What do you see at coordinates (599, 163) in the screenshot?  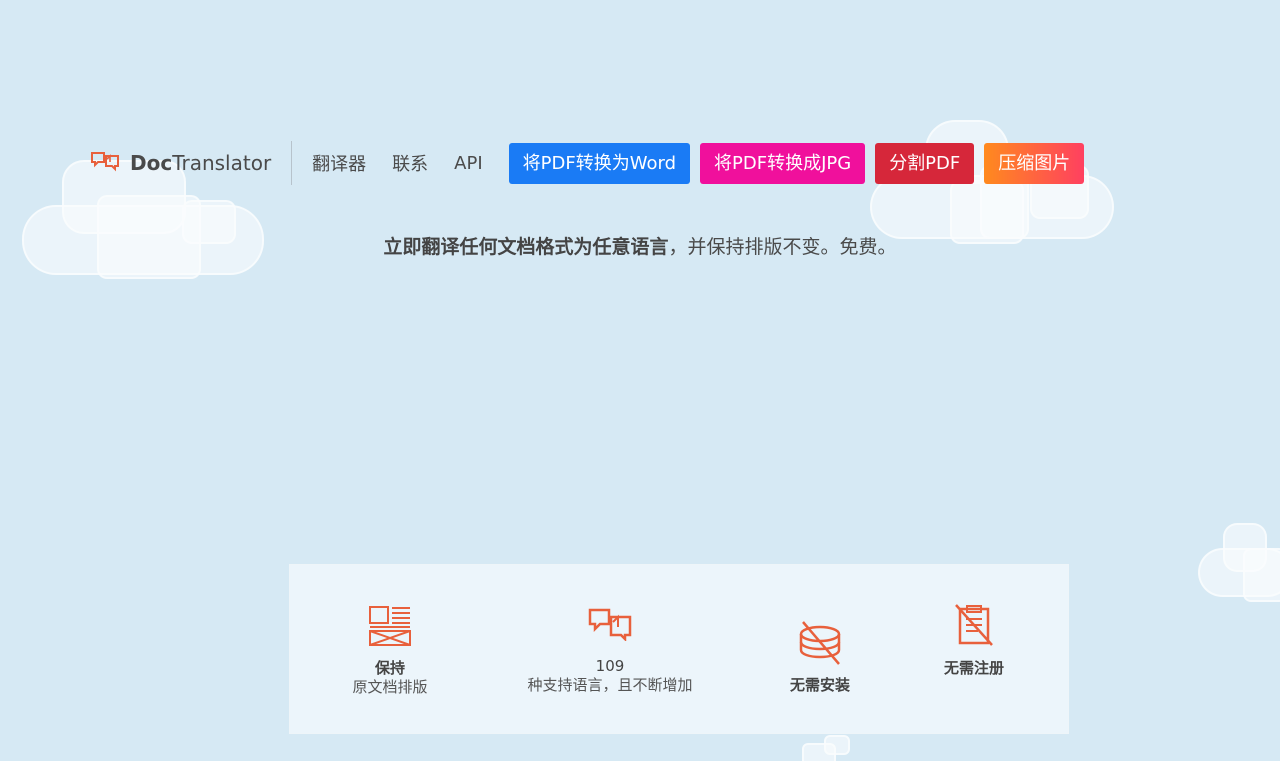 I see `pdf-to-word-button: 将PDF转换为Word` at bounding box center [599, 163].